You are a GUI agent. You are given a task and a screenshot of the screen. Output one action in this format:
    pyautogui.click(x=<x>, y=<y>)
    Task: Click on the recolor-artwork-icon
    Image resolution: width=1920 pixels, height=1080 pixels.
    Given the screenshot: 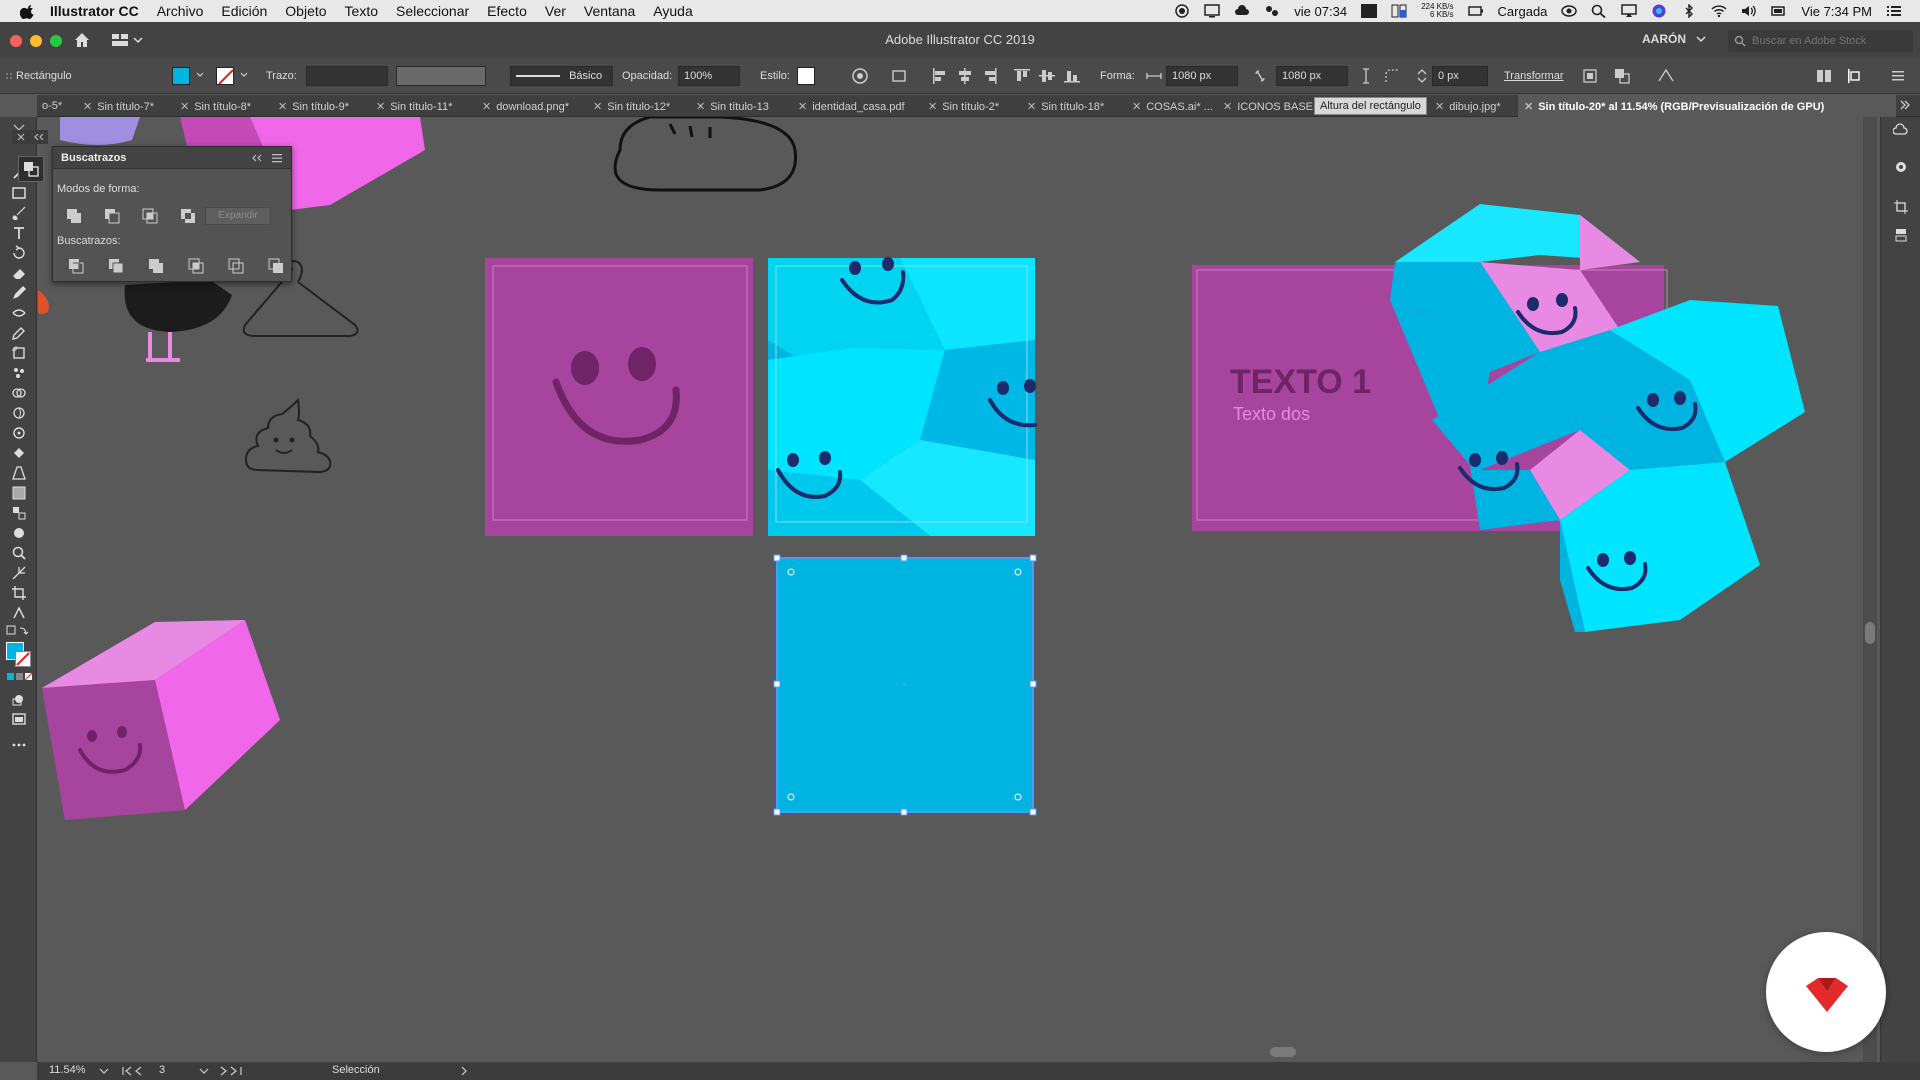 What is the action you would take?
    pyautogui.click(x=860, y=76)
    